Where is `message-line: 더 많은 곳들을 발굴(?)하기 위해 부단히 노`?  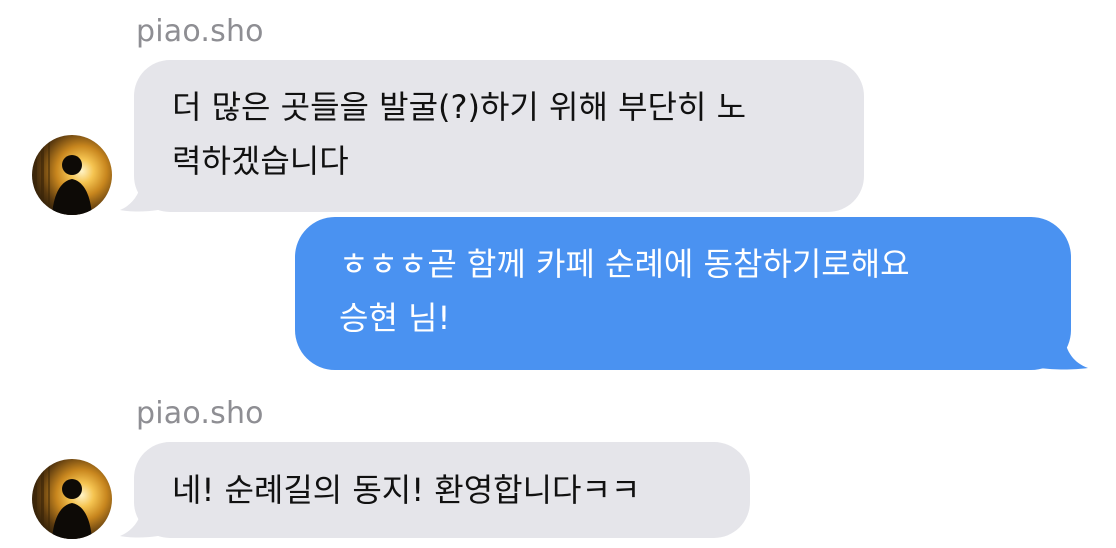 message-line: 더 많은 곳들을 발굴(?)하기 위해 부단히 노 is located at coordinates (459, 107).